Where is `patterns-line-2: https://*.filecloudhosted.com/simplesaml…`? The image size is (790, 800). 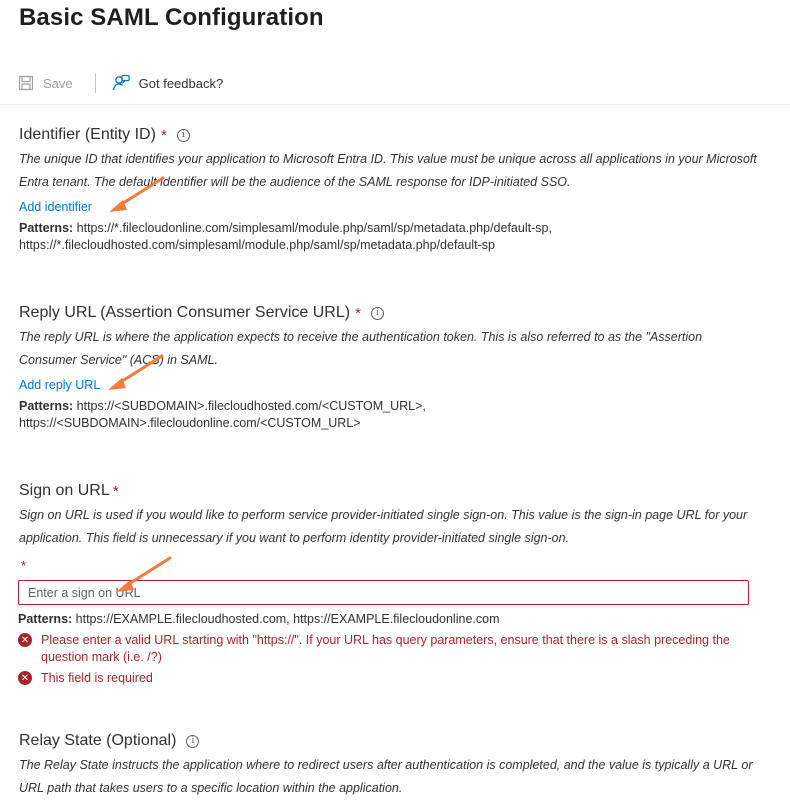
patterns-line-2: https://*.filecloudhosted.com/simplesaml… is located at coordinates (257, 245).